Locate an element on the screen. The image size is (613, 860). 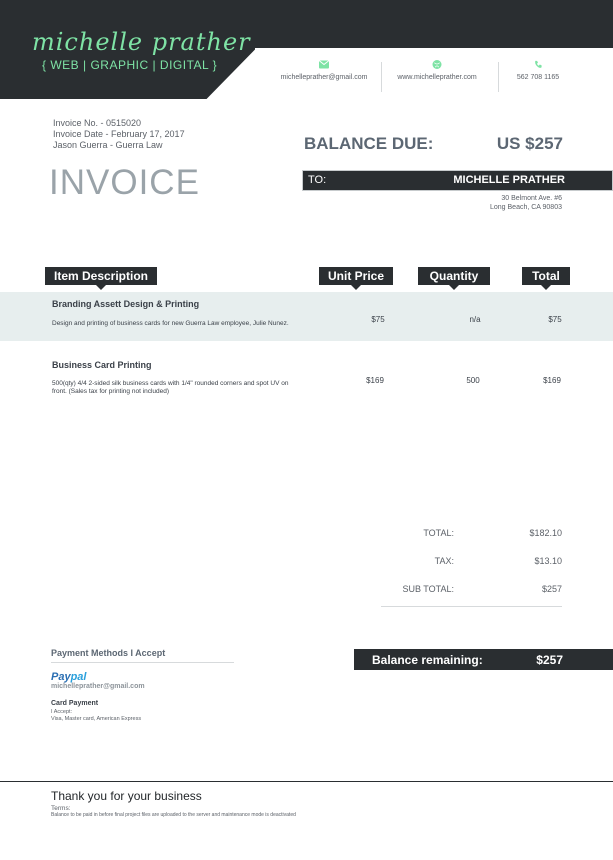
globe-icon is located at coordinates (437, 64).